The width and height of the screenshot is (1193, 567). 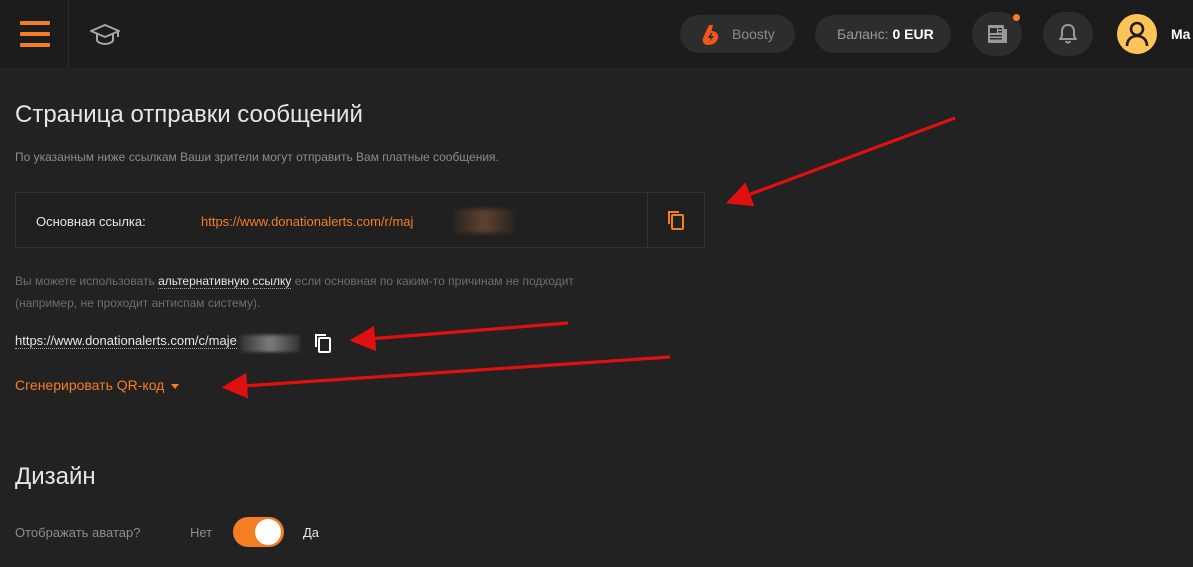 What do you see at coordinates (175, 386) in the screenshot?
I see `caret-down-icon` at bounding box center [175, 386].